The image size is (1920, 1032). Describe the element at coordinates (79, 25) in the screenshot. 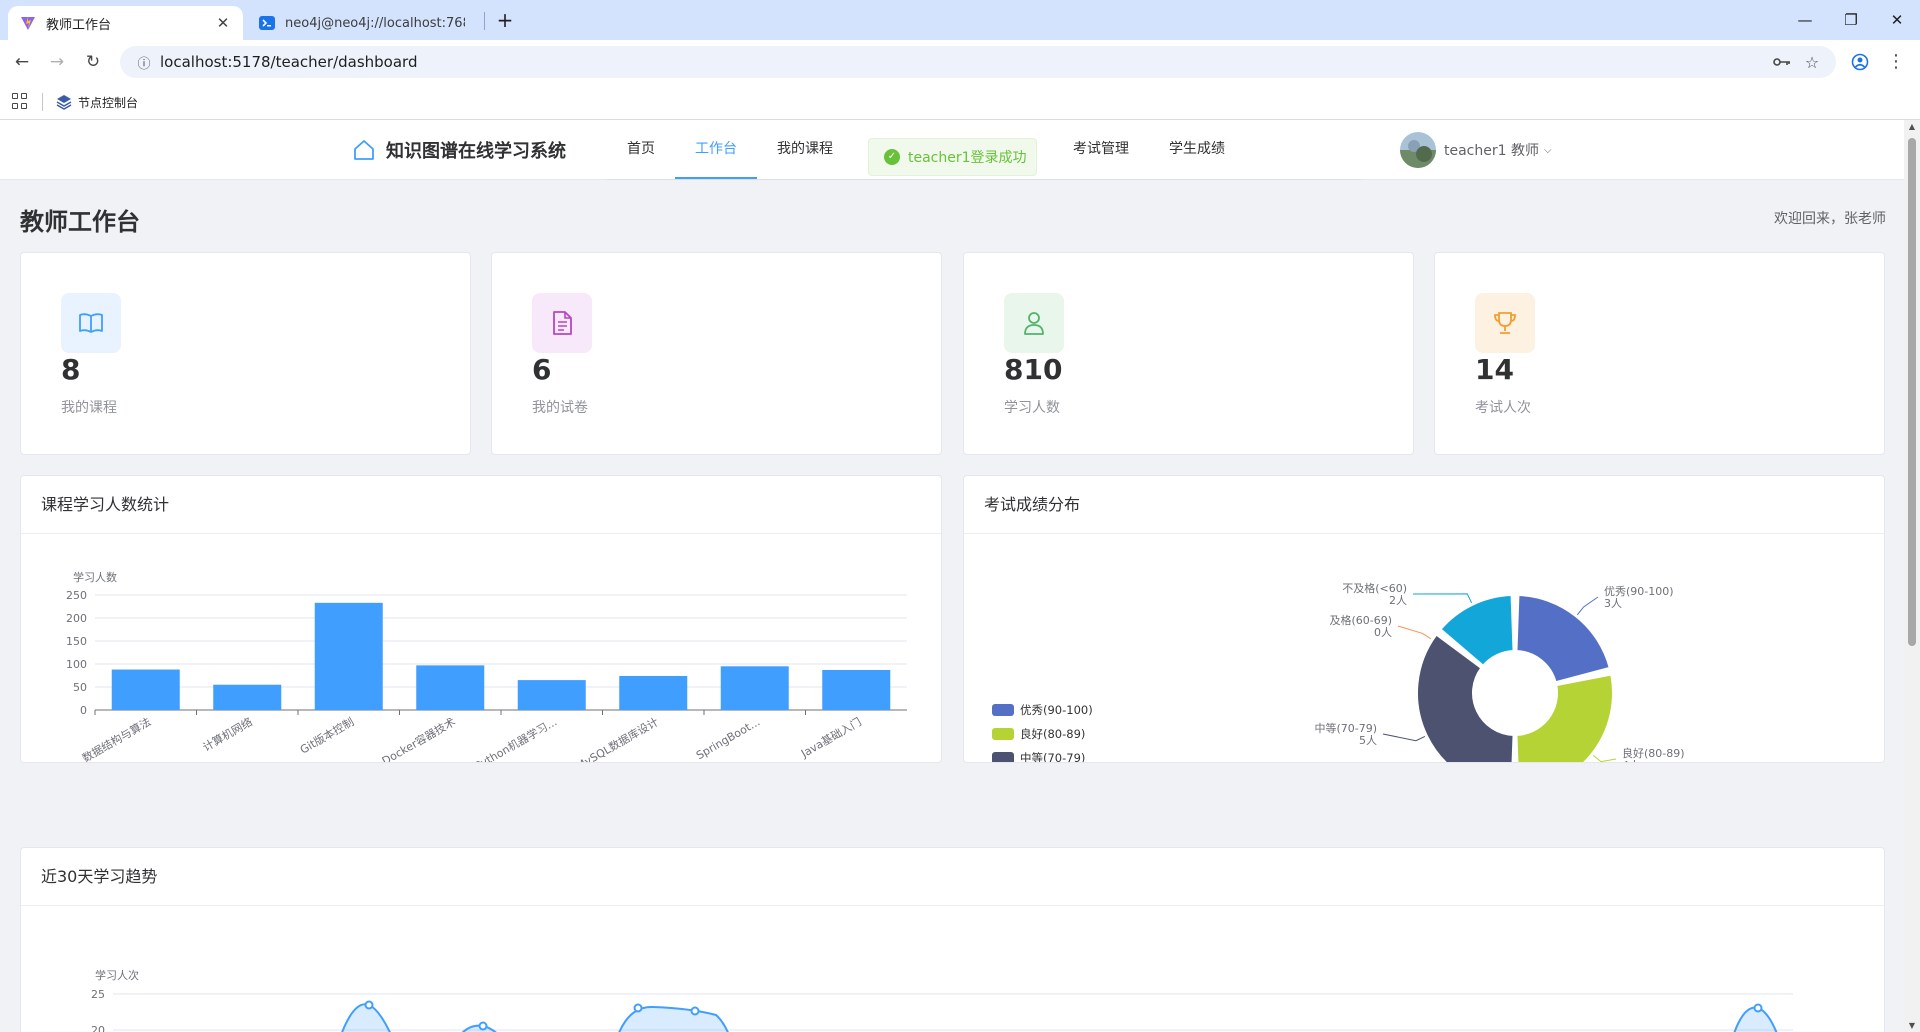

I see `tab-title: 教师工作台` at that location.